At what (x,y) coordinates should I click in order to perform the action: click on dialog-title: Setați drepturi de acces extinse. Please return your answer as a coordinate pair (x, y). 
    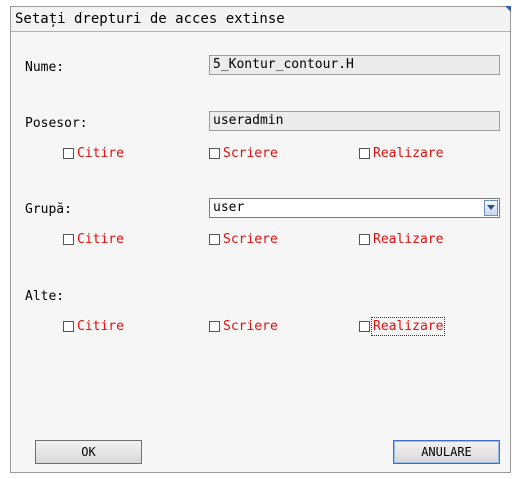
    Looking at the image, I should click on (260, 19).